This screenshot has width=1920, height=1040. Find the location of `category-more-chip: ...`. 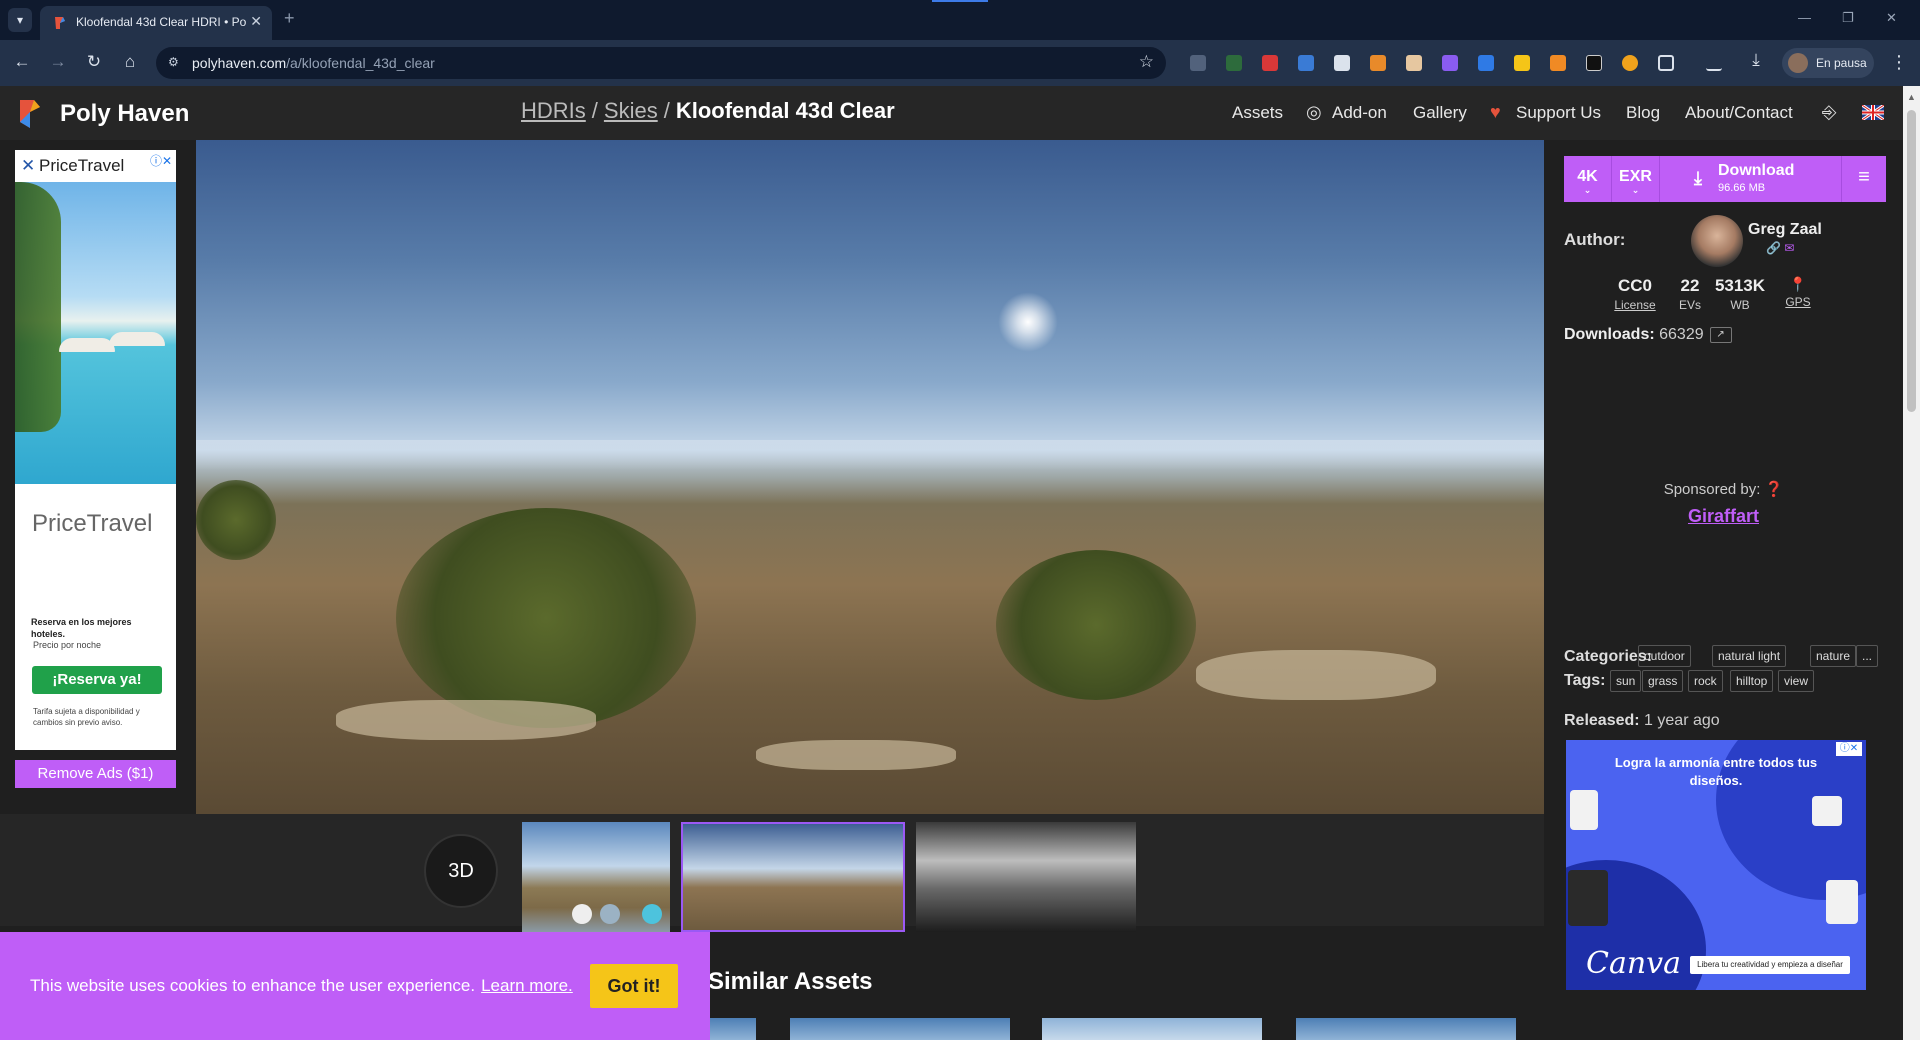

category-more-chip: ... is located at coordinates (1867, 656).